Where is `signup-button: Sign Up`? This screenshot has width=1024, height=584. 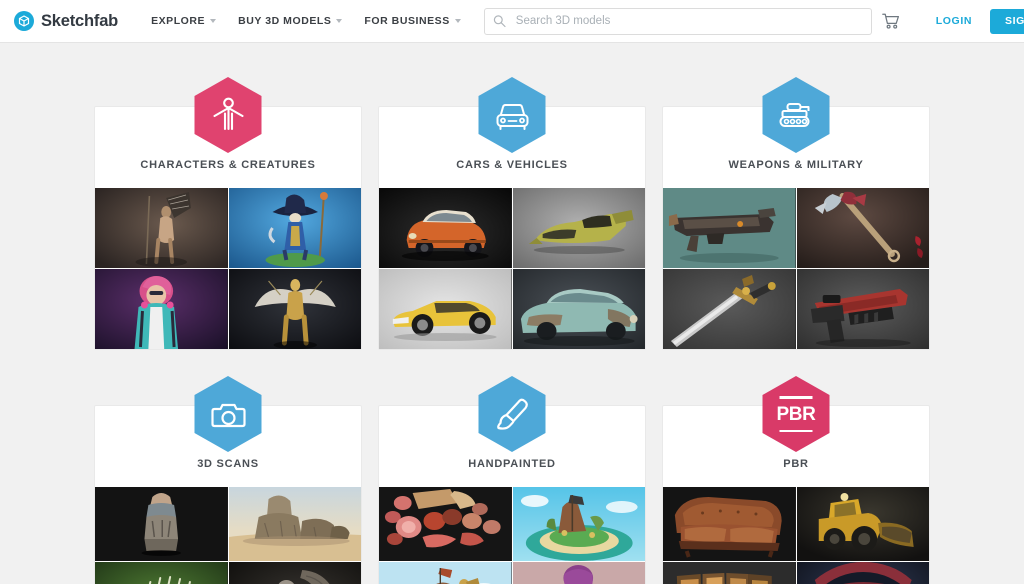 signup-button: Sign Up is located at coordinates (1007, 21).